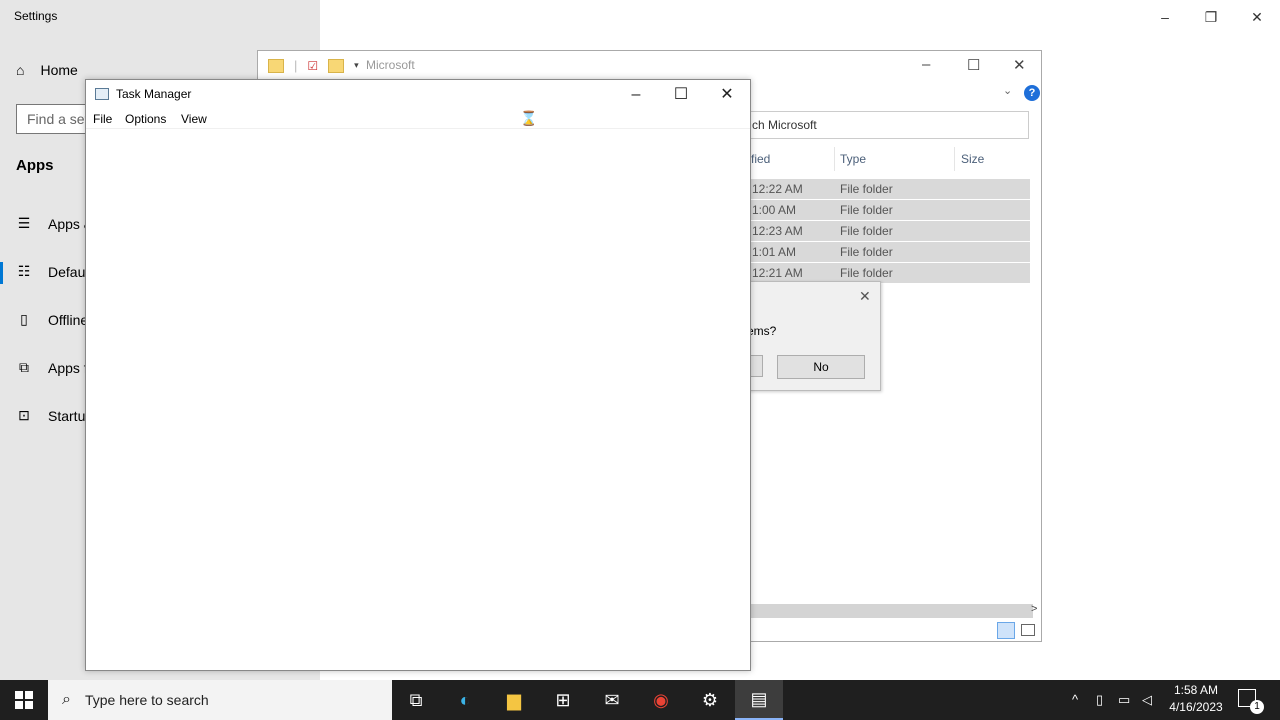 The width and height of the screenshot is (1280, 720). I want to click on dialog-no-button: No, so click(821, 367).